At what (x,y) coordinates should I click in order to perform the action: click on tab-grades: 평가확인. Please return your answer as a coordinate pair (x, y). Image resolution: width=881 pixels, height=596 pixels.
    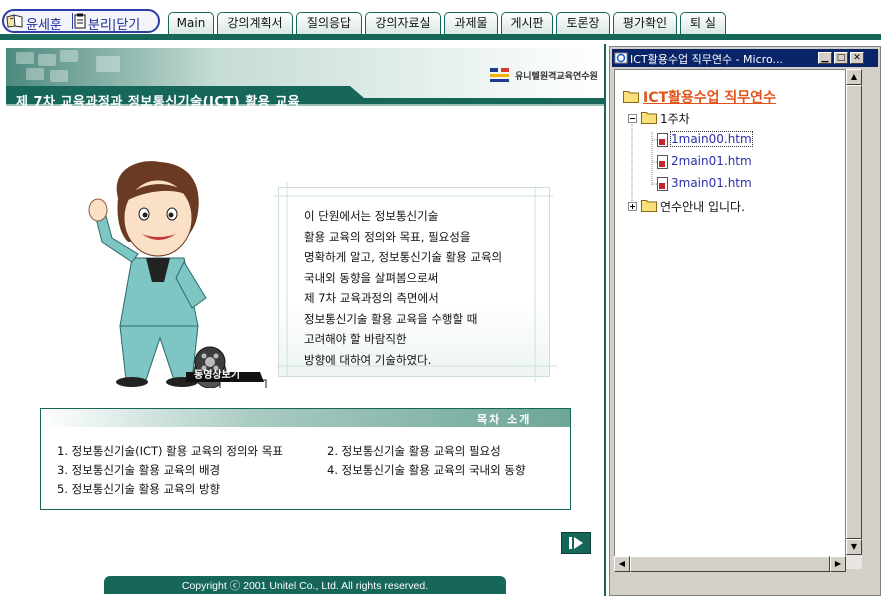
    Looking at the image, I should click on (645, 23).